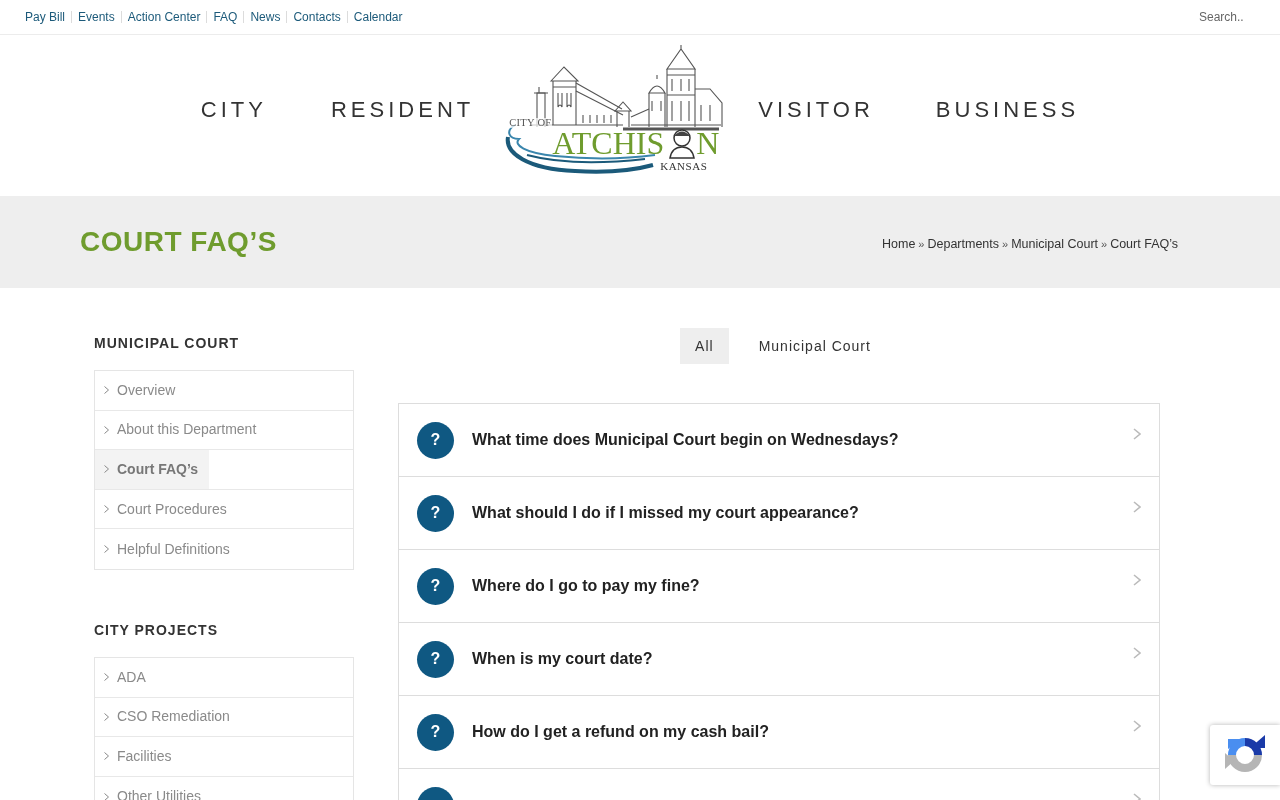  Describe the element at coordinates (1007, 109) in the screenshot. I see `nav-link: BUSINESS` at that location.